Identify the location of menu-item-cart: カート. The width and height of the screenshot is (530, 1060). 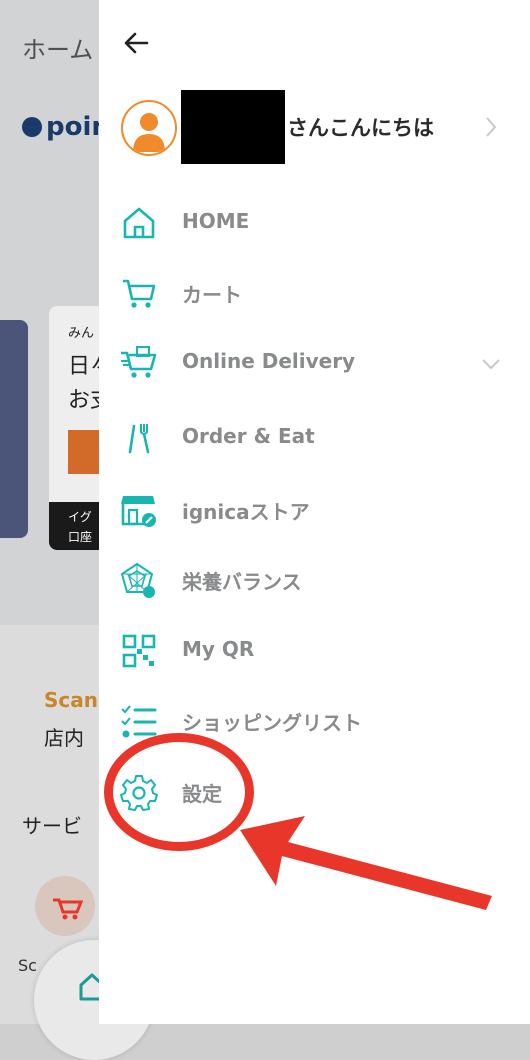
(314, 293).